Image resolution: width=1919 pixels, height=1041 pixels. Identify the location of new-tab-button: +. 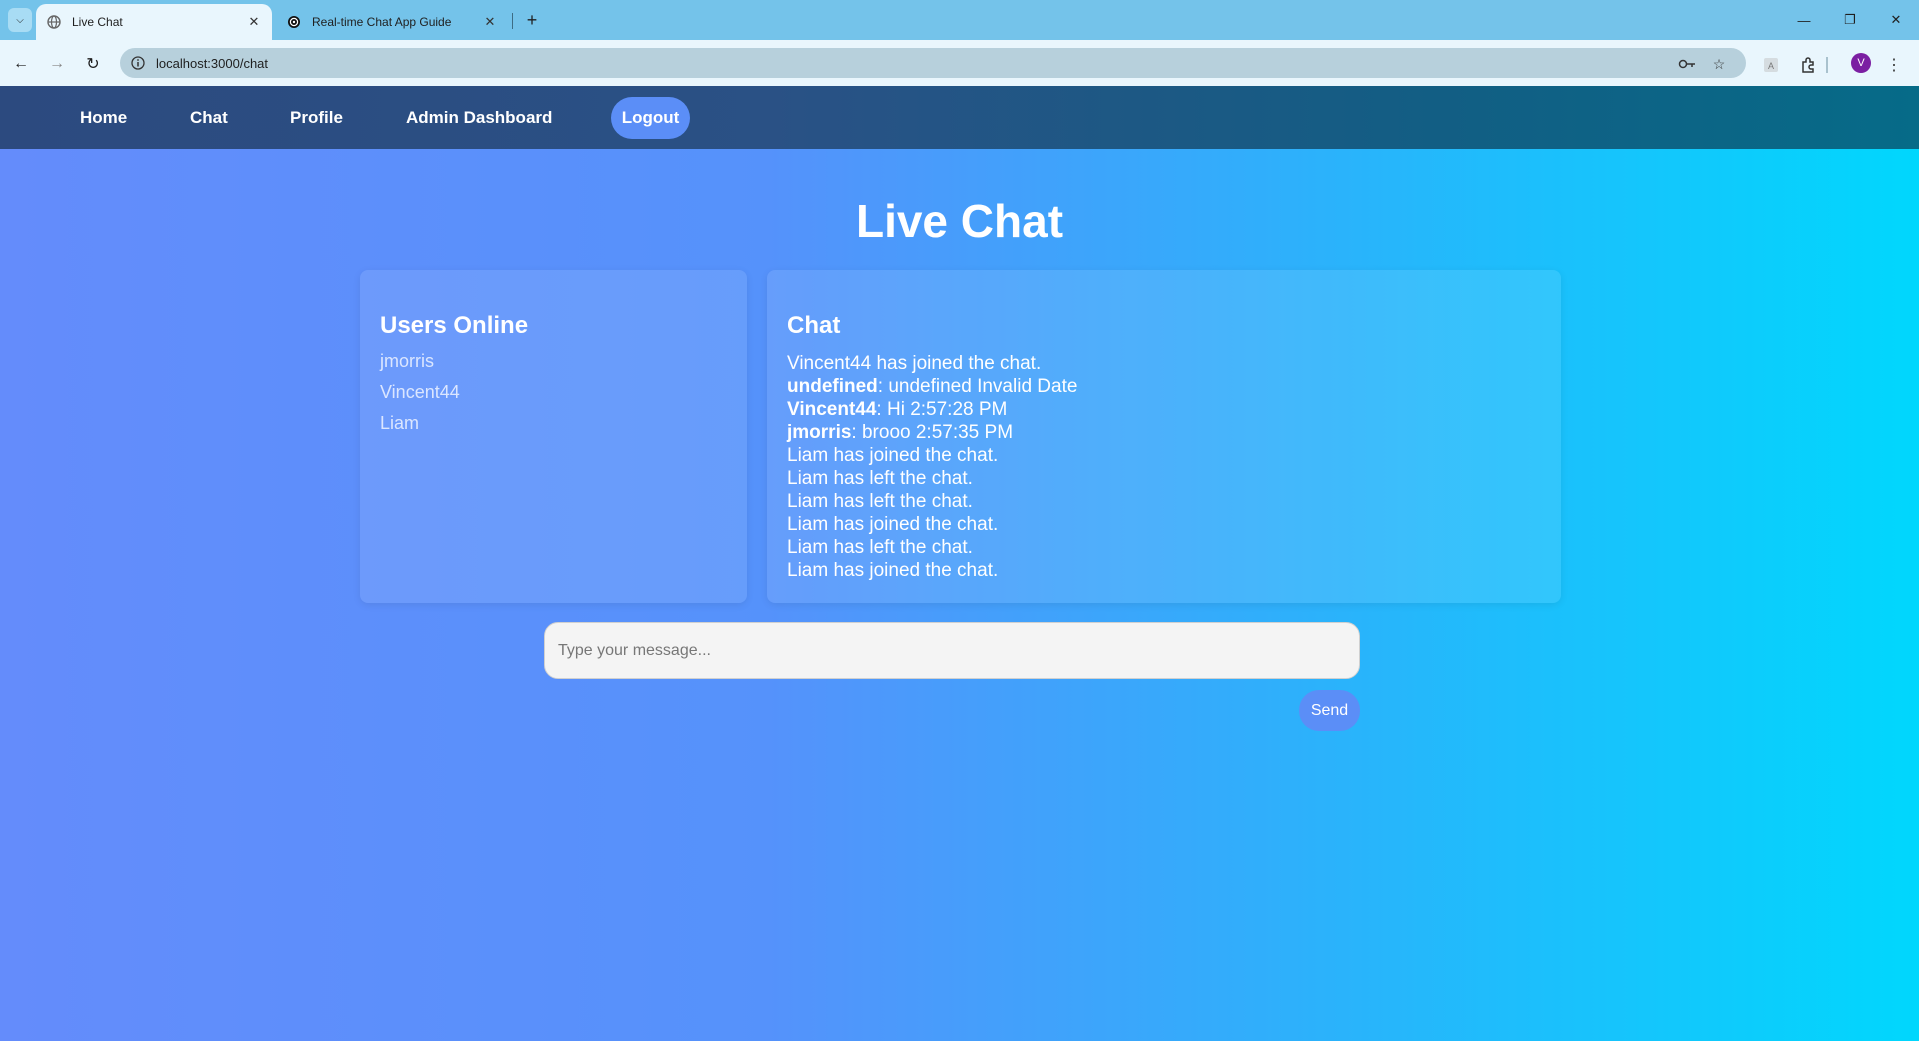
(532, 20).